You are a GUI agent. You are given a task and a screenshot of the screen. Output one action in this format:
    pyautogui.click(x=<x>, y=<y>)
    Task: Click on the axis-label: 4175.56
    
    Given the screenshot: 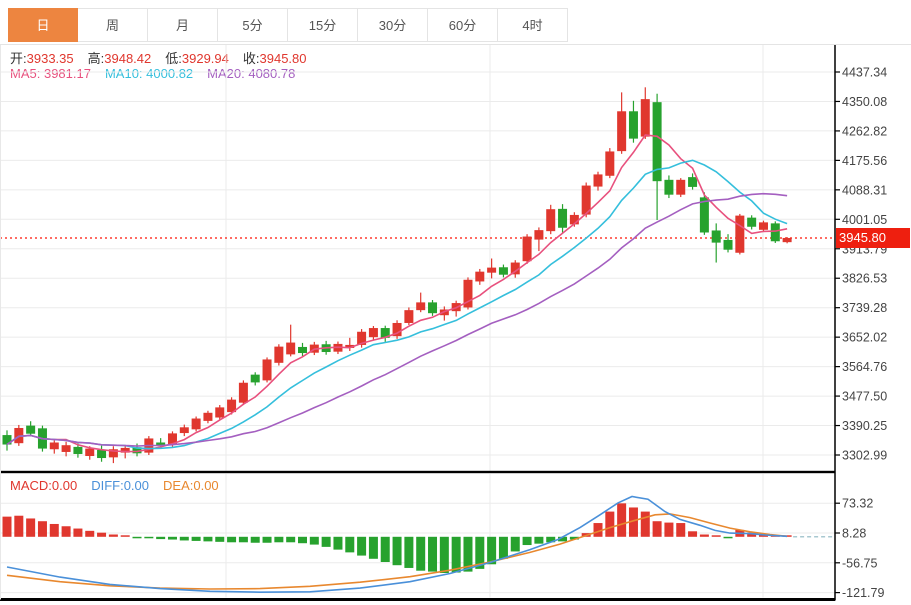 What is the action you would take?
    pyautogui.click(x=864, y=161)
    